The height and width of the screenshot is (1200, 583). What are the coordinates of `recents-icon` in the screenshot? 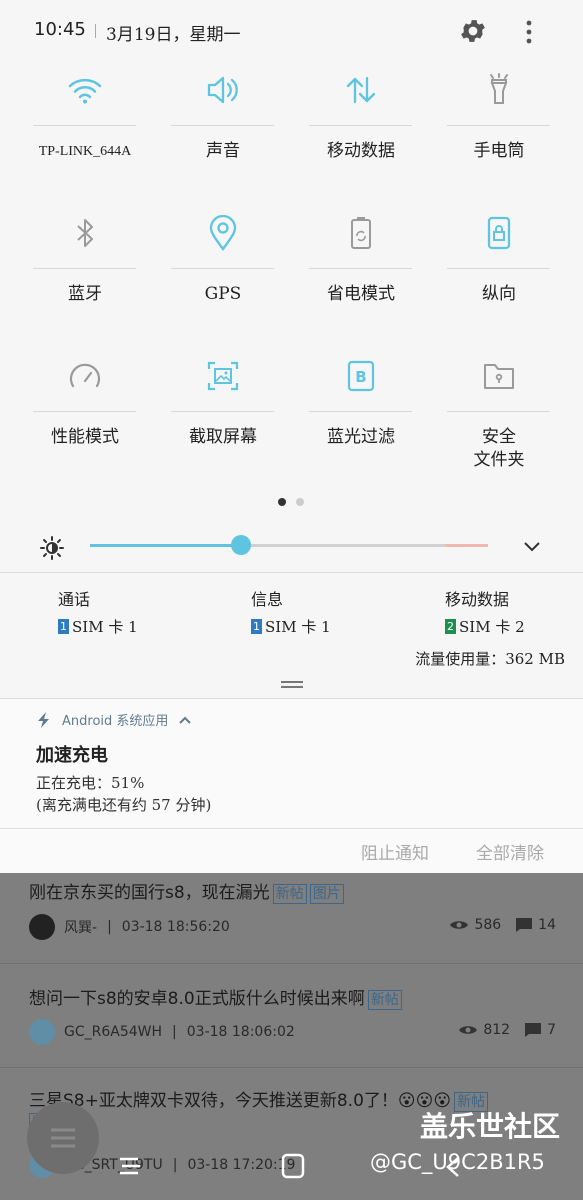 It's located at (130, 1167).